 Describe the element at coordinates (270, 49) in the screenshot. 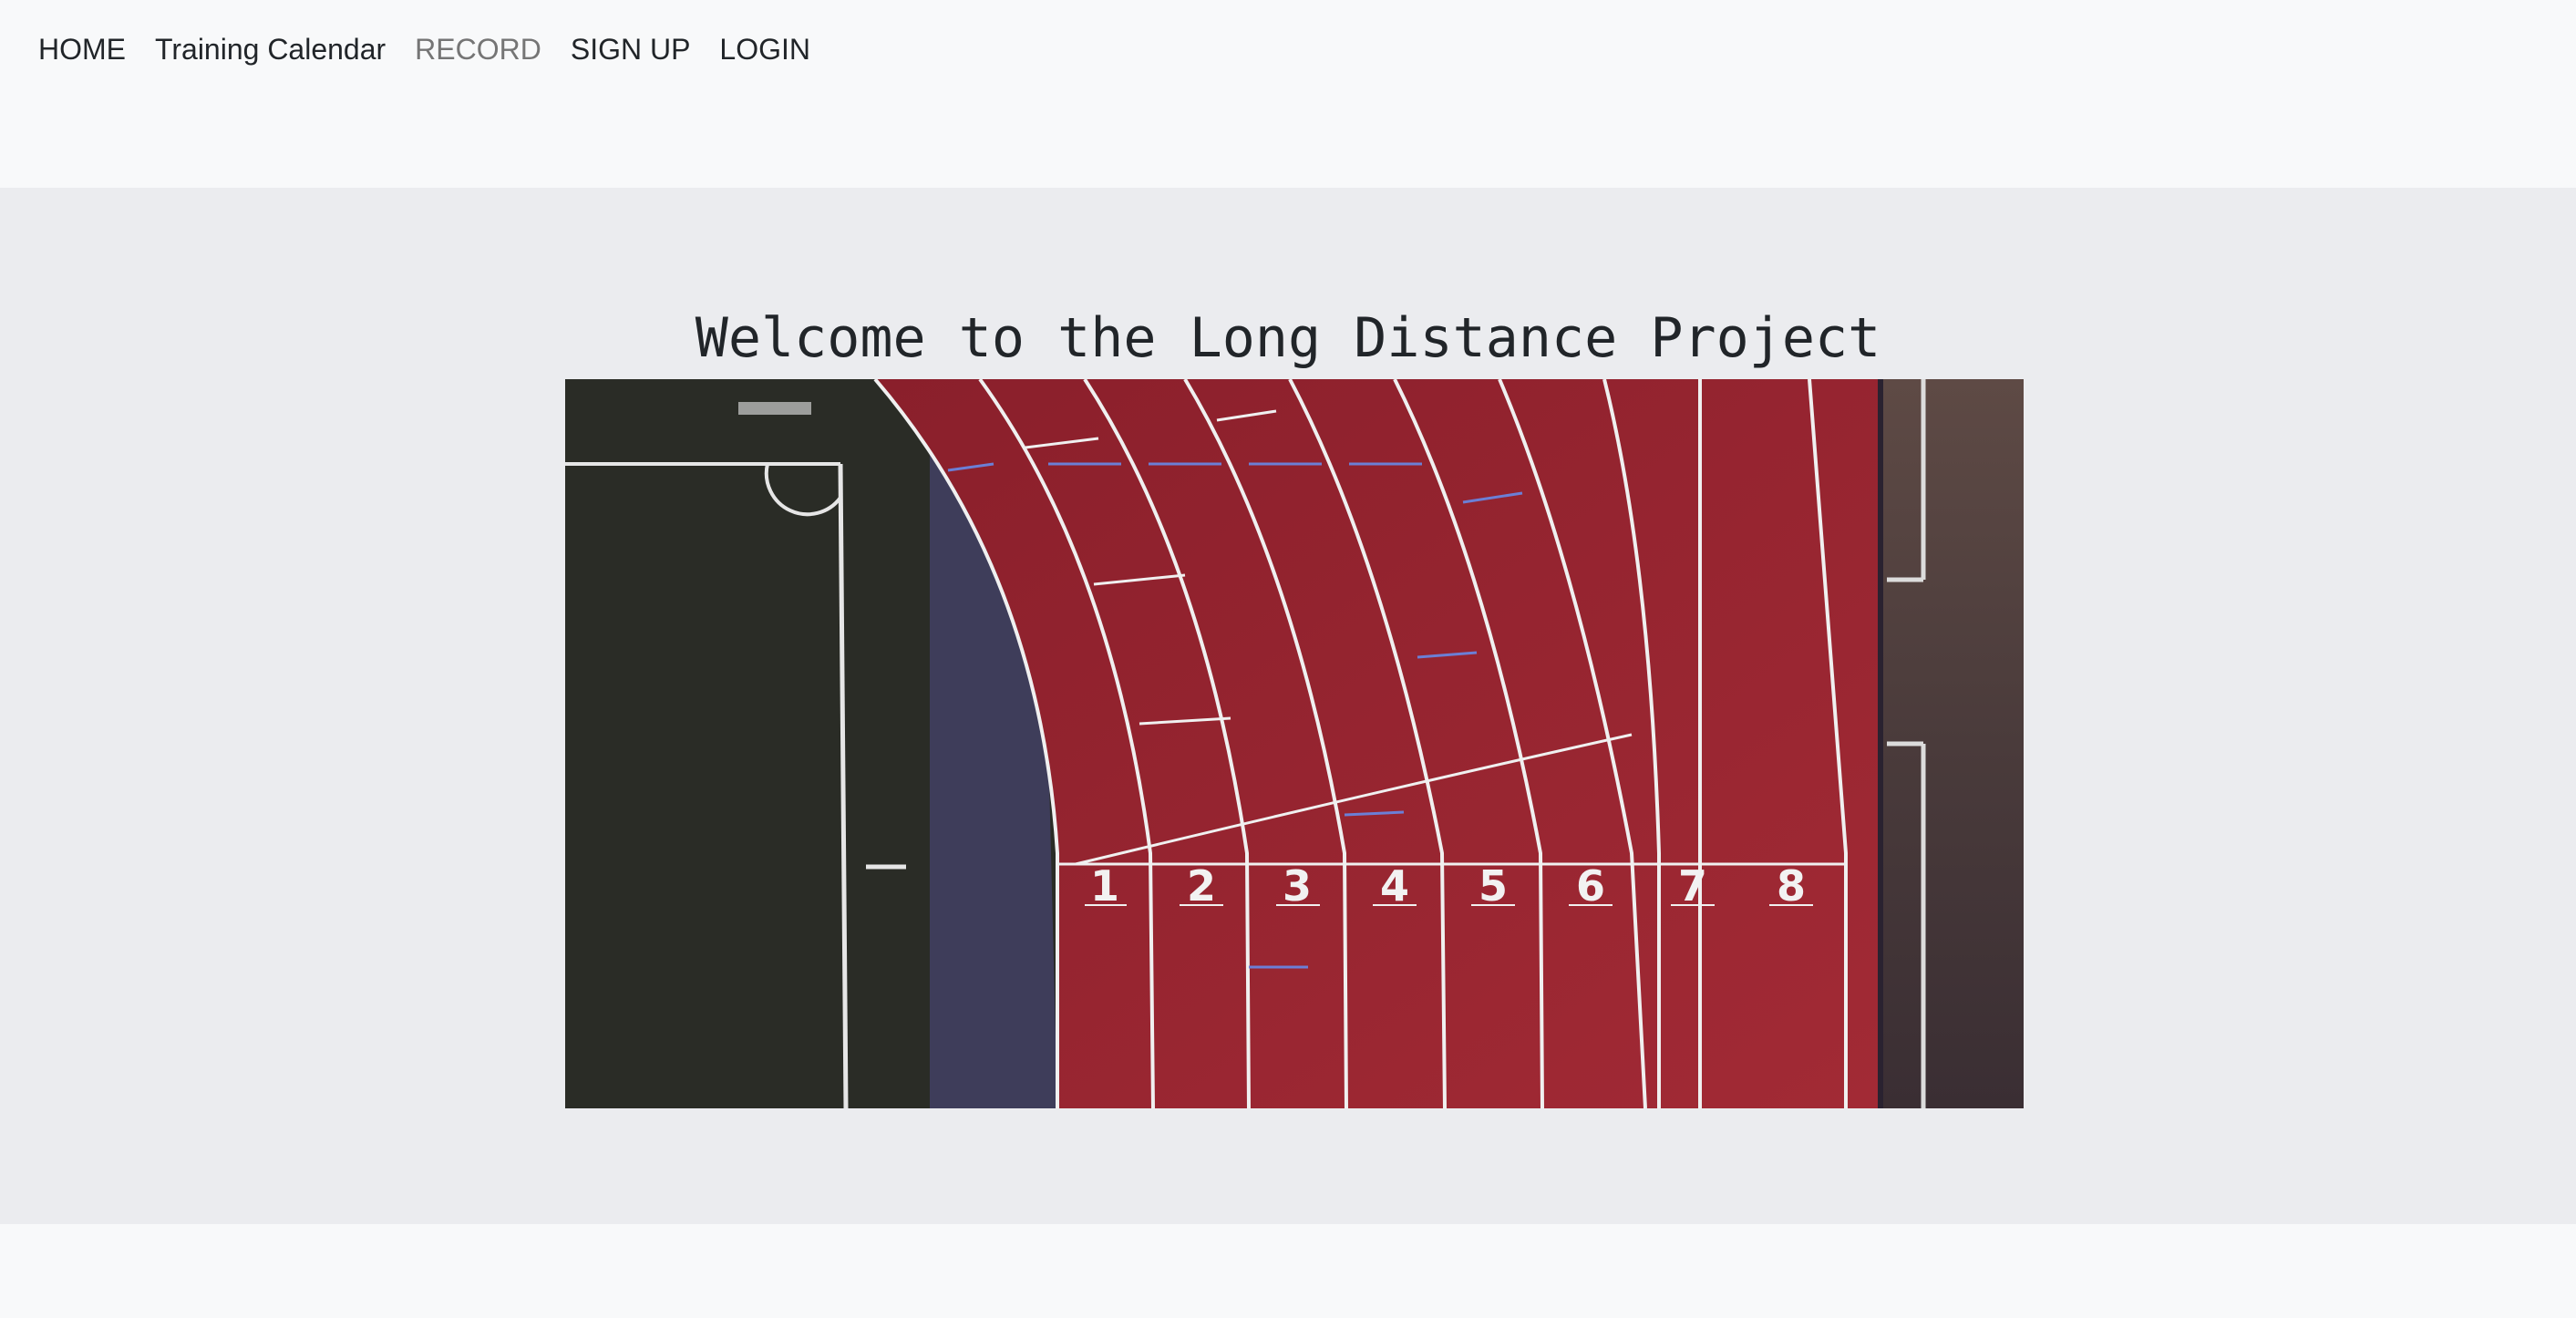

I see `nav-link-training-calendar: Training Calendar` at that location.